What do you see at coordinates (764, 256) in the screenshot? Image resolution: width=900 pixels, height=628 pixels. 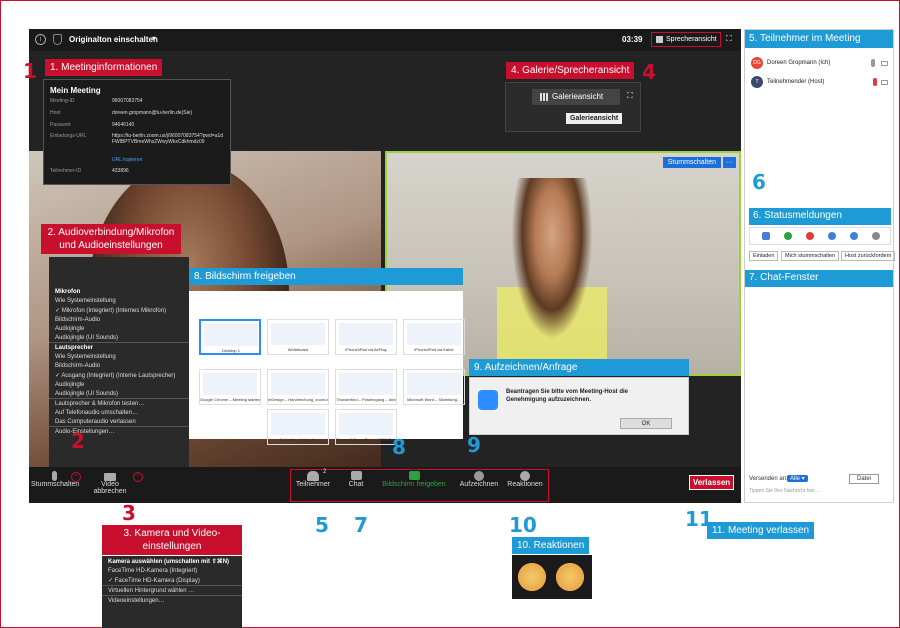 I see `status-action-button: Einladen` at bounding box center [764, 256].